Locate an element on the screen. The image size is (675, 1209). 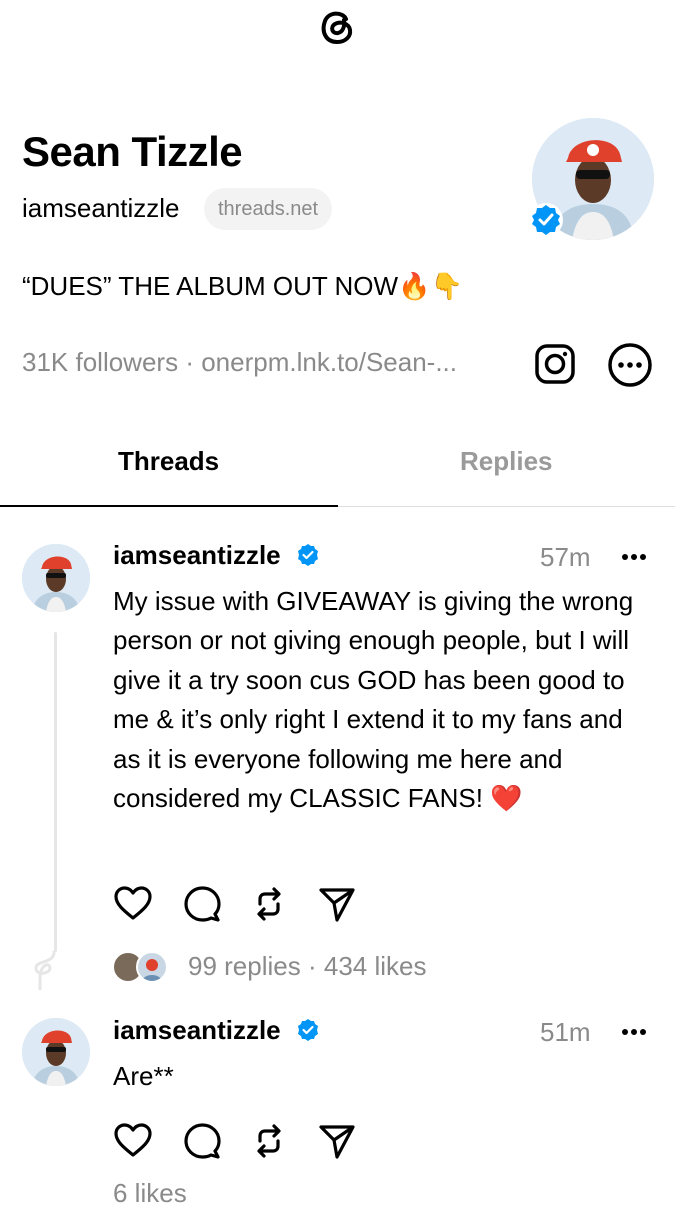
replies-count: 99 replies is located at coordinates (244, 966).